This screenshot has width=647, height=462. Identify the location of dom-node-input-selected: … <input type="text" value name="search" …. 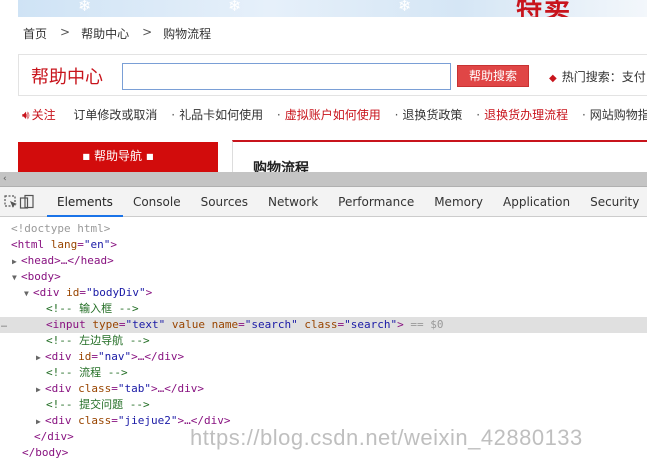
(323, 325).